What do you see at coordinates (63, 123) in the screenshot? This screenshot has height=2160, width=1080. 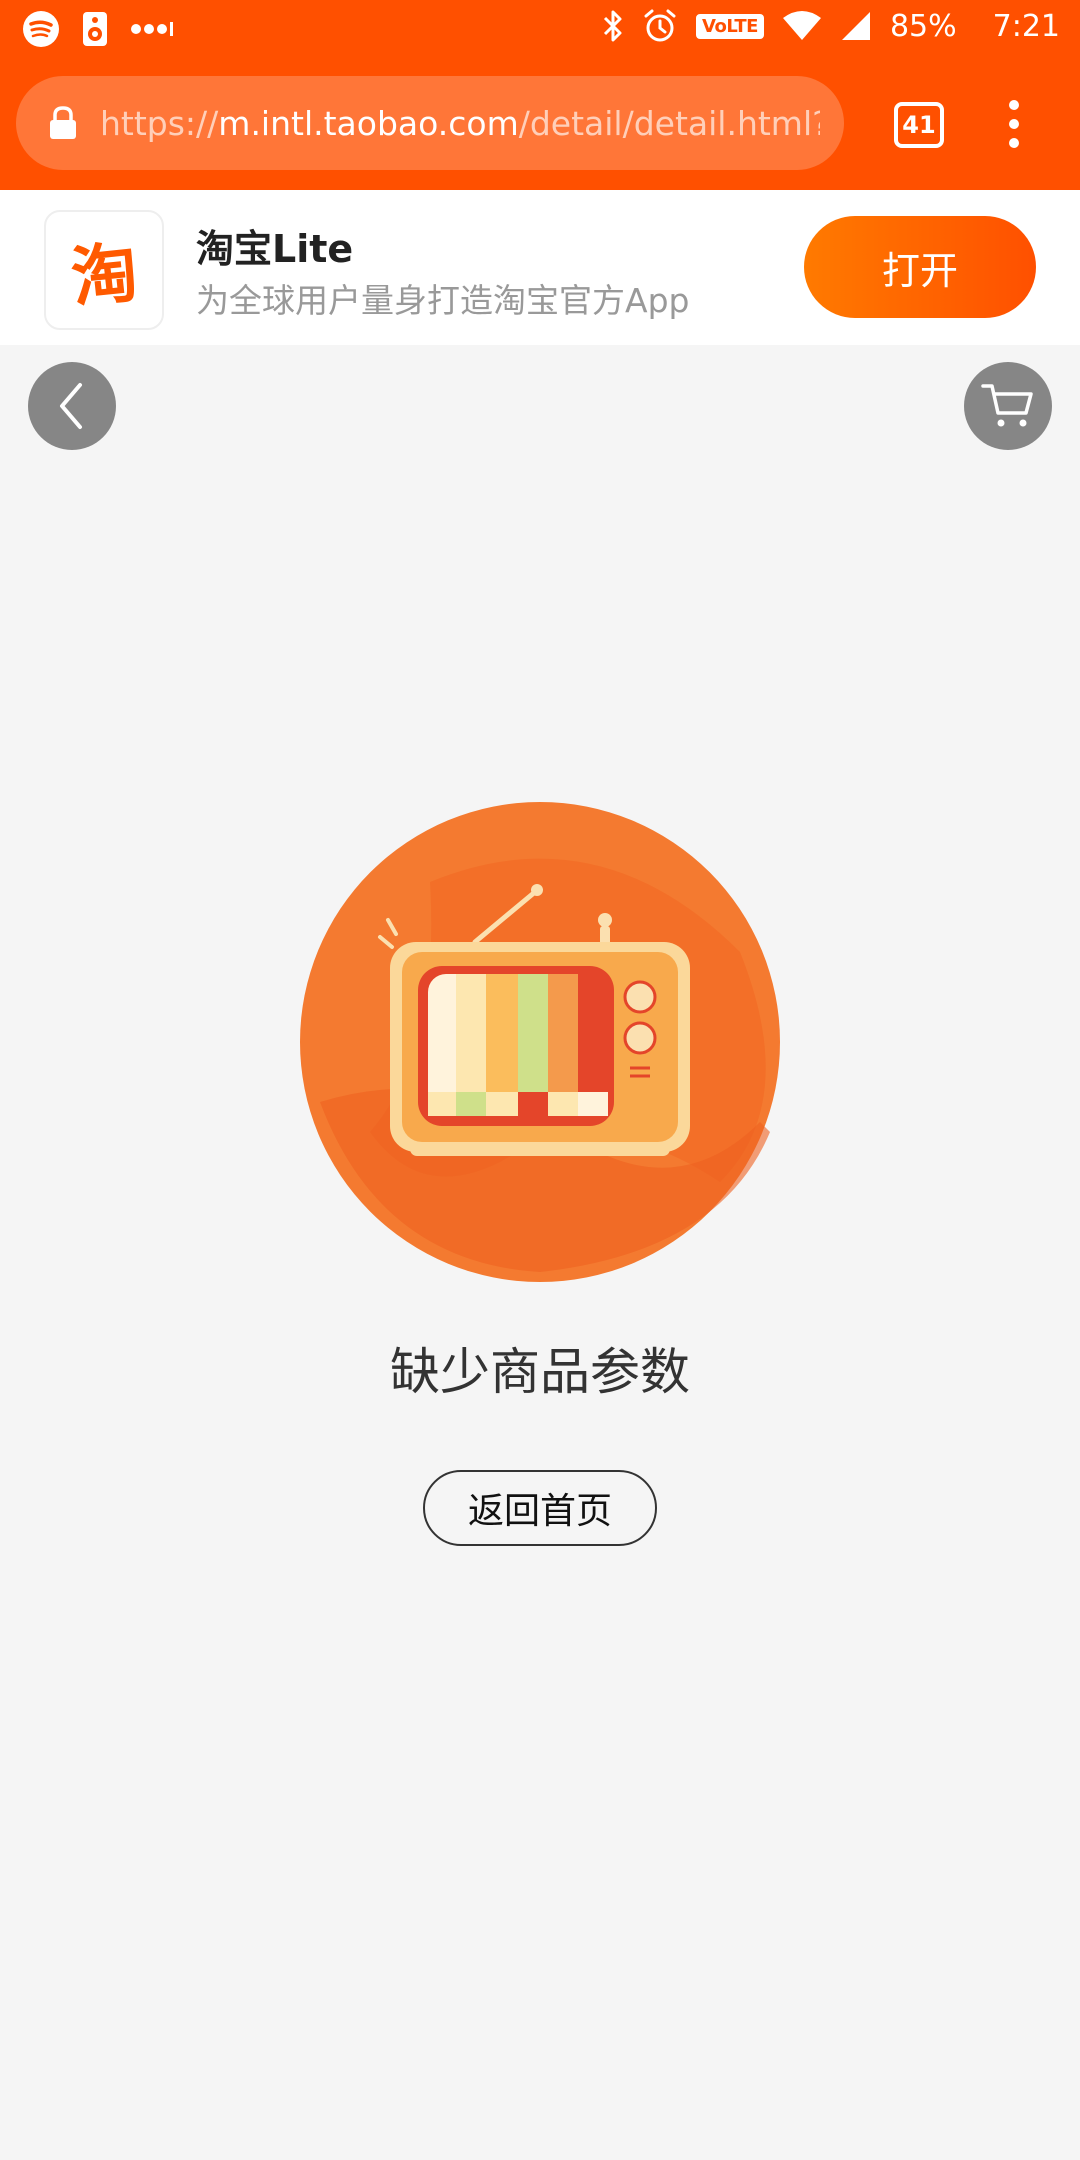 I see `lock-icon` at bounding box center [63, 123].